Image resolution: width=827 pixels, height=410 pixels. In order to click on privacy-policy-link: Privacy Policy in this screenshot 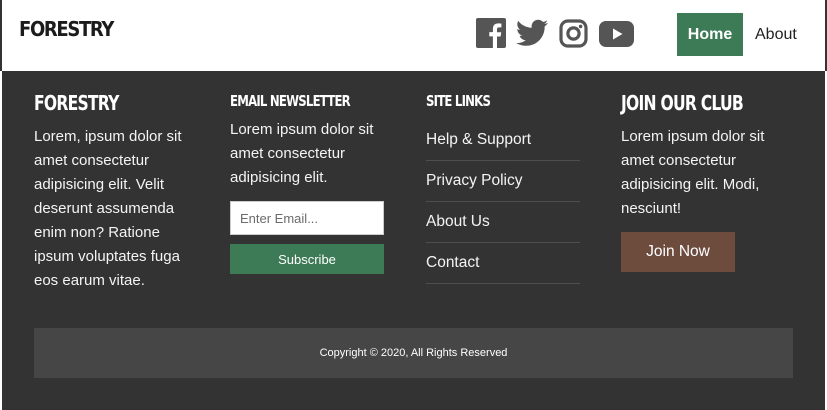, I will do `click(474, 181)`.